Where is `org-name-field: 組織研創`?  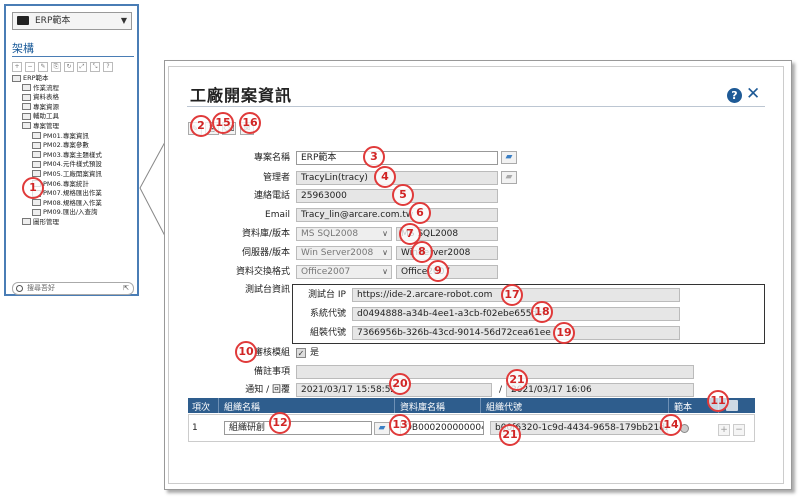
org-name-field: 組織研創 is located at coordinates (298, 428).